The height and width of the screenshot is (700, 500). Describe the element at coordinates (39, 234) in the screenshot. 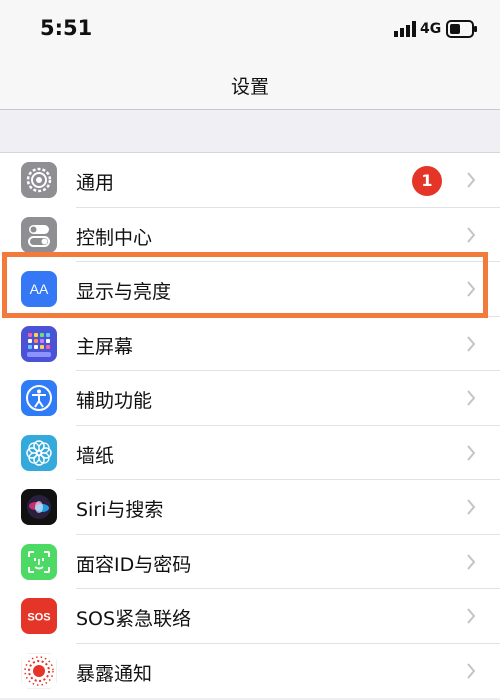

I see `toggles-icon` at that location.